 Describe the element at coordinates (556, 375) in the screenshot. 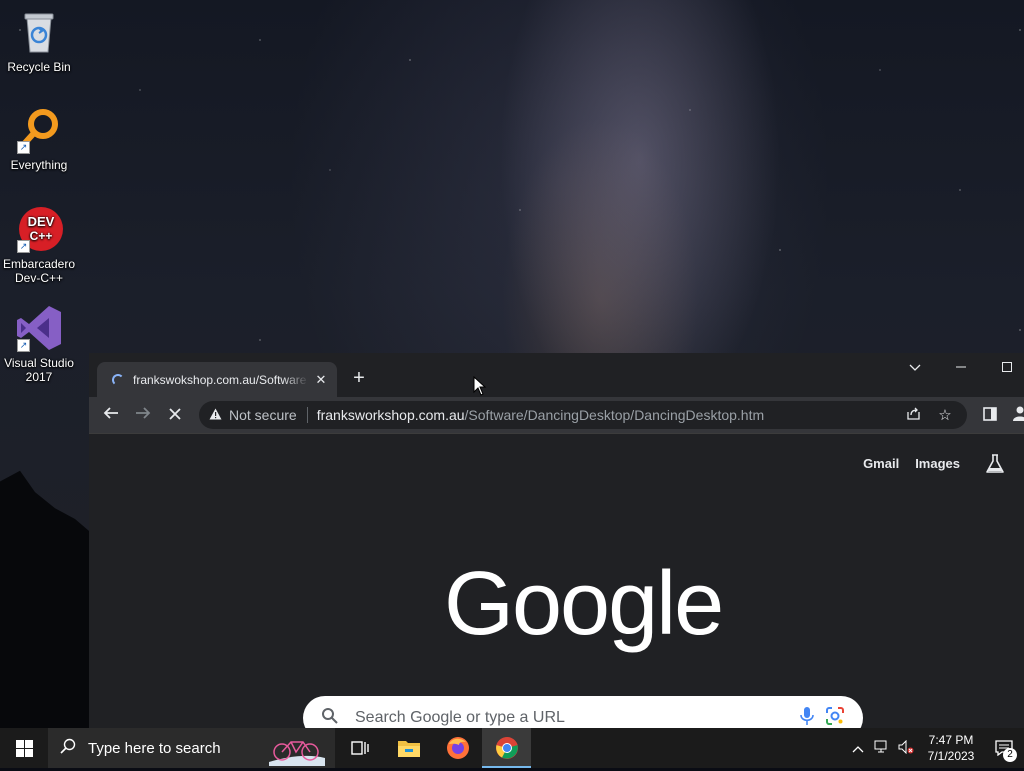

I see `tab-strip: frankswokshop.com.au/Software ✕ +` at that location.